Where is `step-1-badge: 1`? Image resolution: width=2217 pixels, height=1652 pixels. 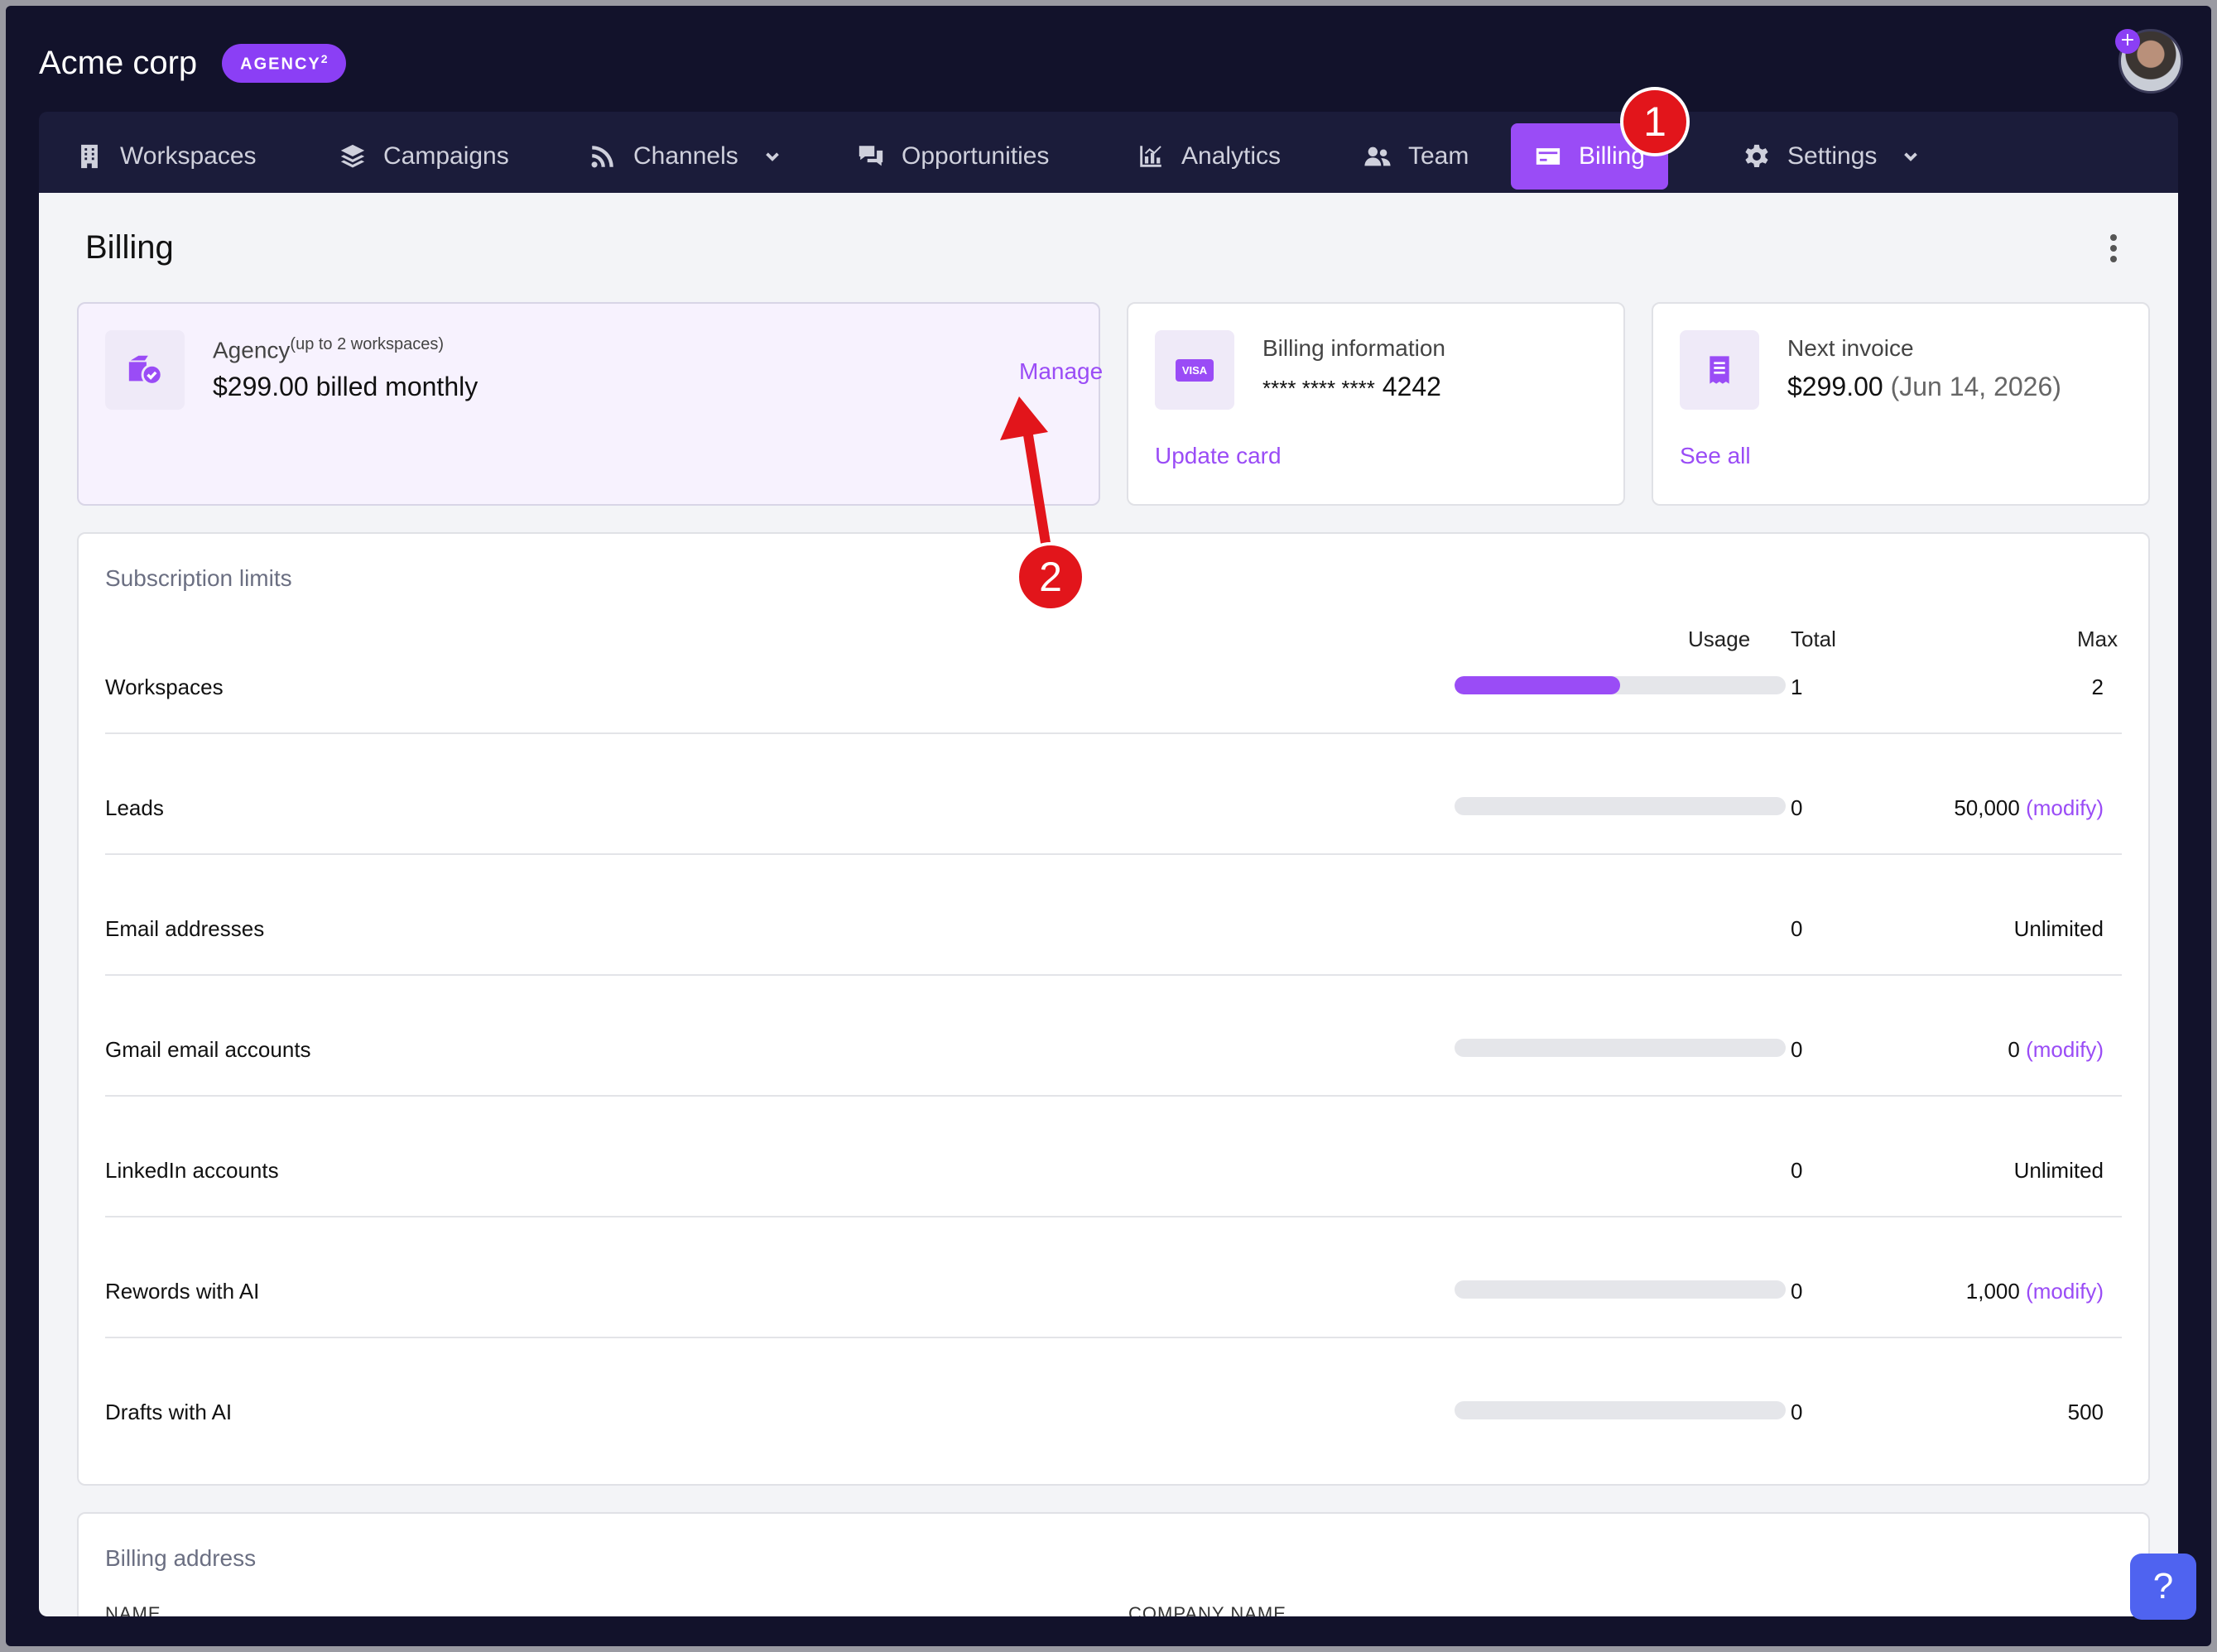
step-1-badge: 1 is located at coordinates (1655, 121).